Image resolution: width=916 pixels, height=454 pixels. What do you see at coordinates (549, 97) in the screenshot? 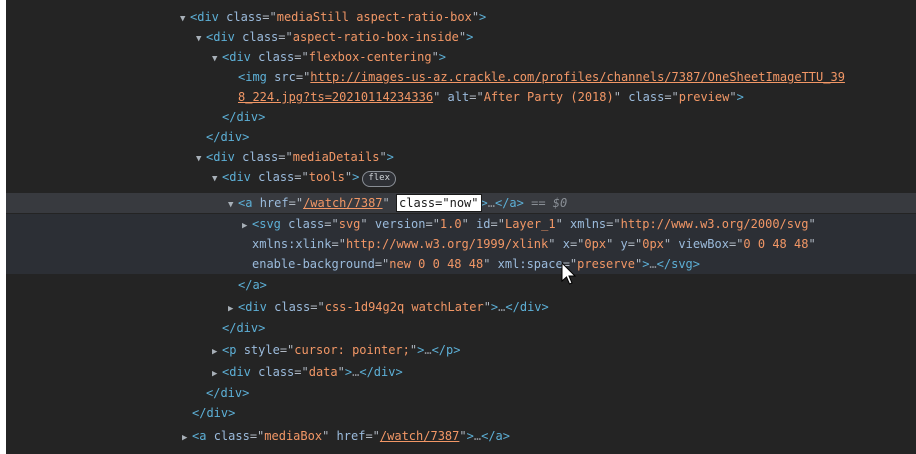
I see `attr-value: After Party (2018)` at bounding box center [549, 97].